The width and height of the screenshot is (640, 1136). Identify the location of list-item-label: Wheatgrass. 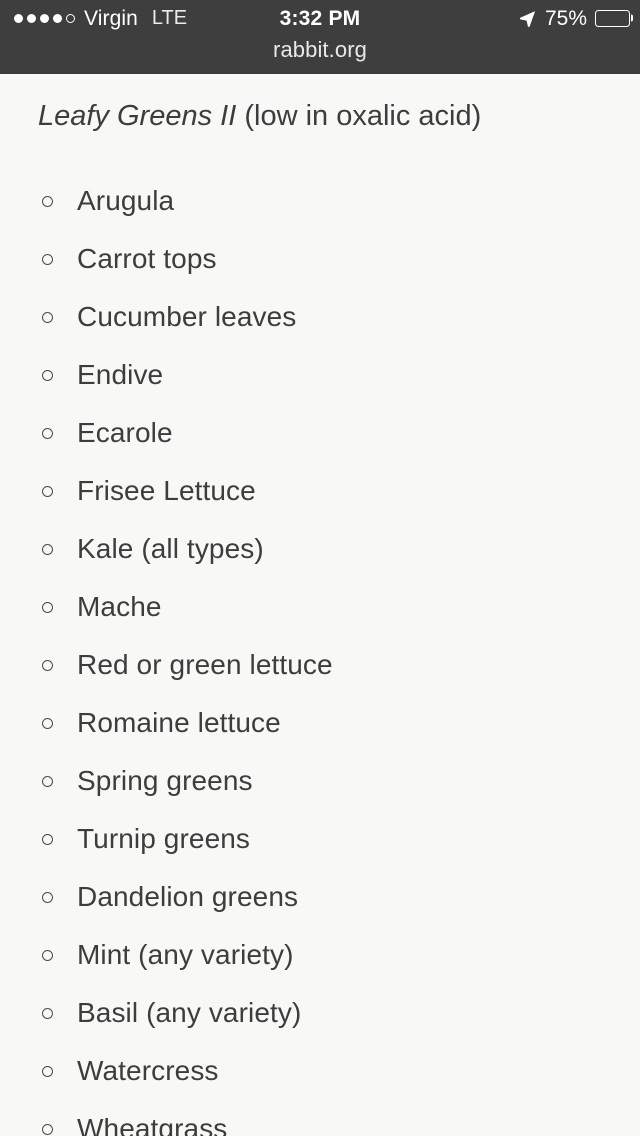
(152, 1124).